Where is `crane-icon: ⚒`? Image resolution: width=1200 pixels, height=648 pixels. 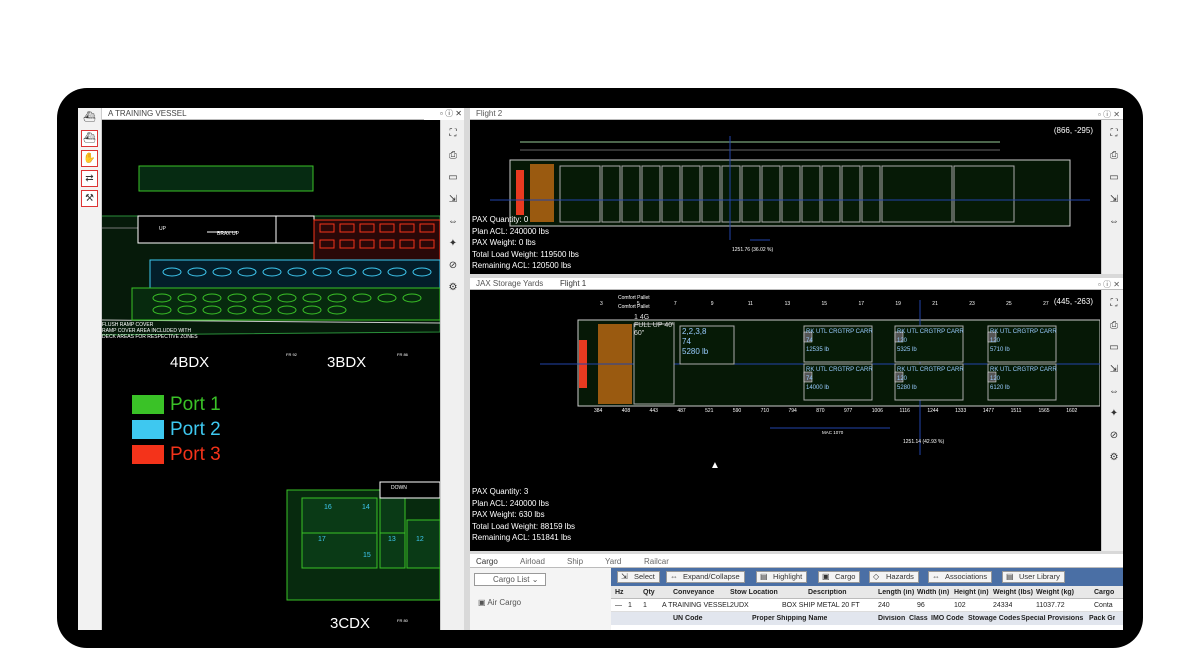 crane-icon: ⚒ is located at coordinates (89, 198).